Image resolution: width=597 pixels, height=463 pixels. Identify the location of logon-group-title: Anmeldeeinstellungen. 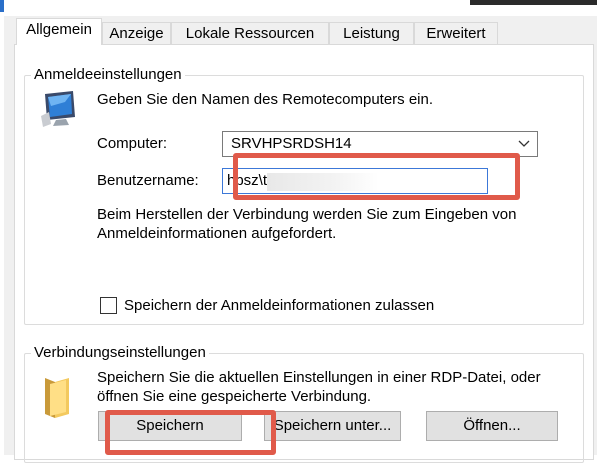
(108, 75).